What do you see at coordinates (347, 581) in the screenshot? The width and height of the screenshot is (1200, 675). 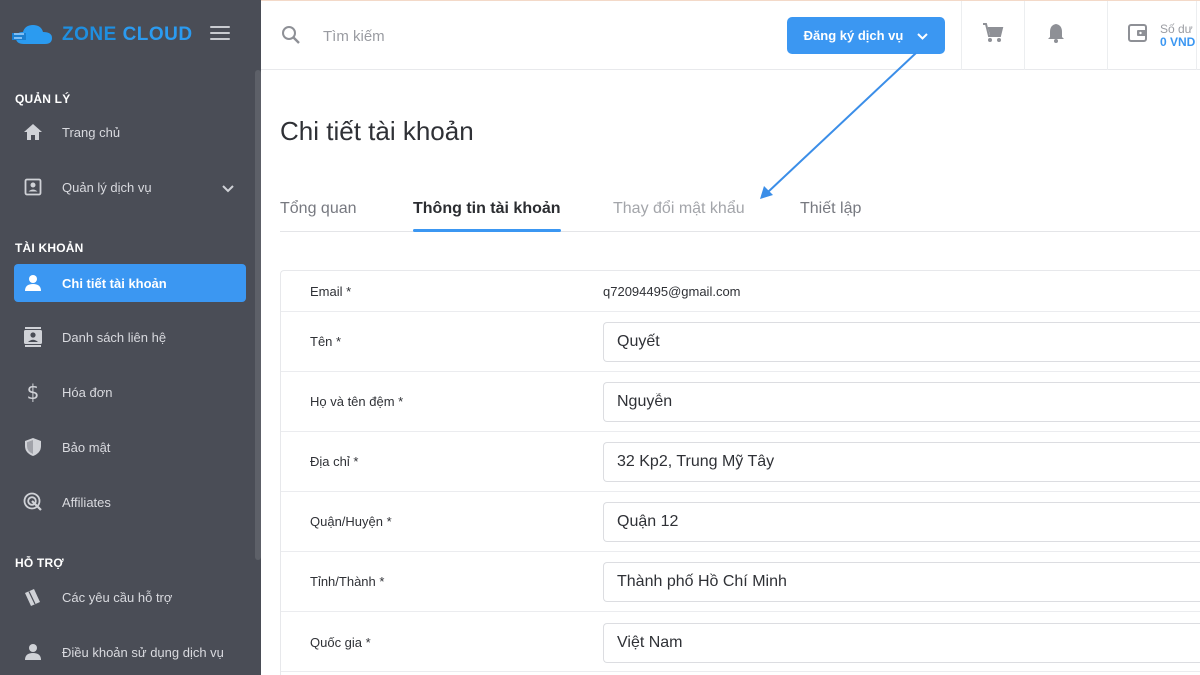 I see `province-label: Tỉnh/Thành *` at bounding box center [347, 581].